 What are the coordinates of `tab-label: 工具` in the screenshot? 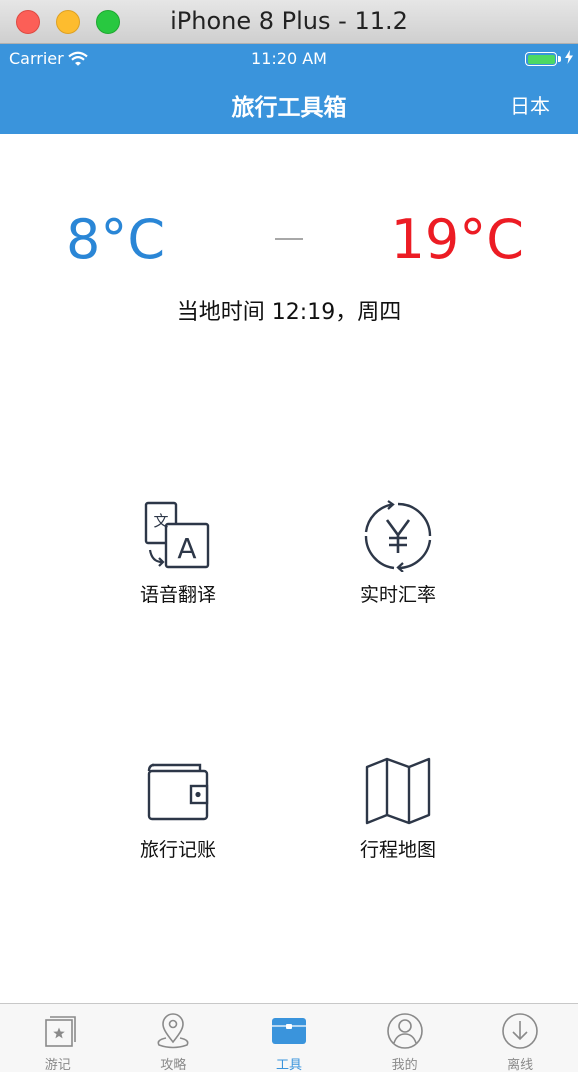 It's located at (288, 1065).